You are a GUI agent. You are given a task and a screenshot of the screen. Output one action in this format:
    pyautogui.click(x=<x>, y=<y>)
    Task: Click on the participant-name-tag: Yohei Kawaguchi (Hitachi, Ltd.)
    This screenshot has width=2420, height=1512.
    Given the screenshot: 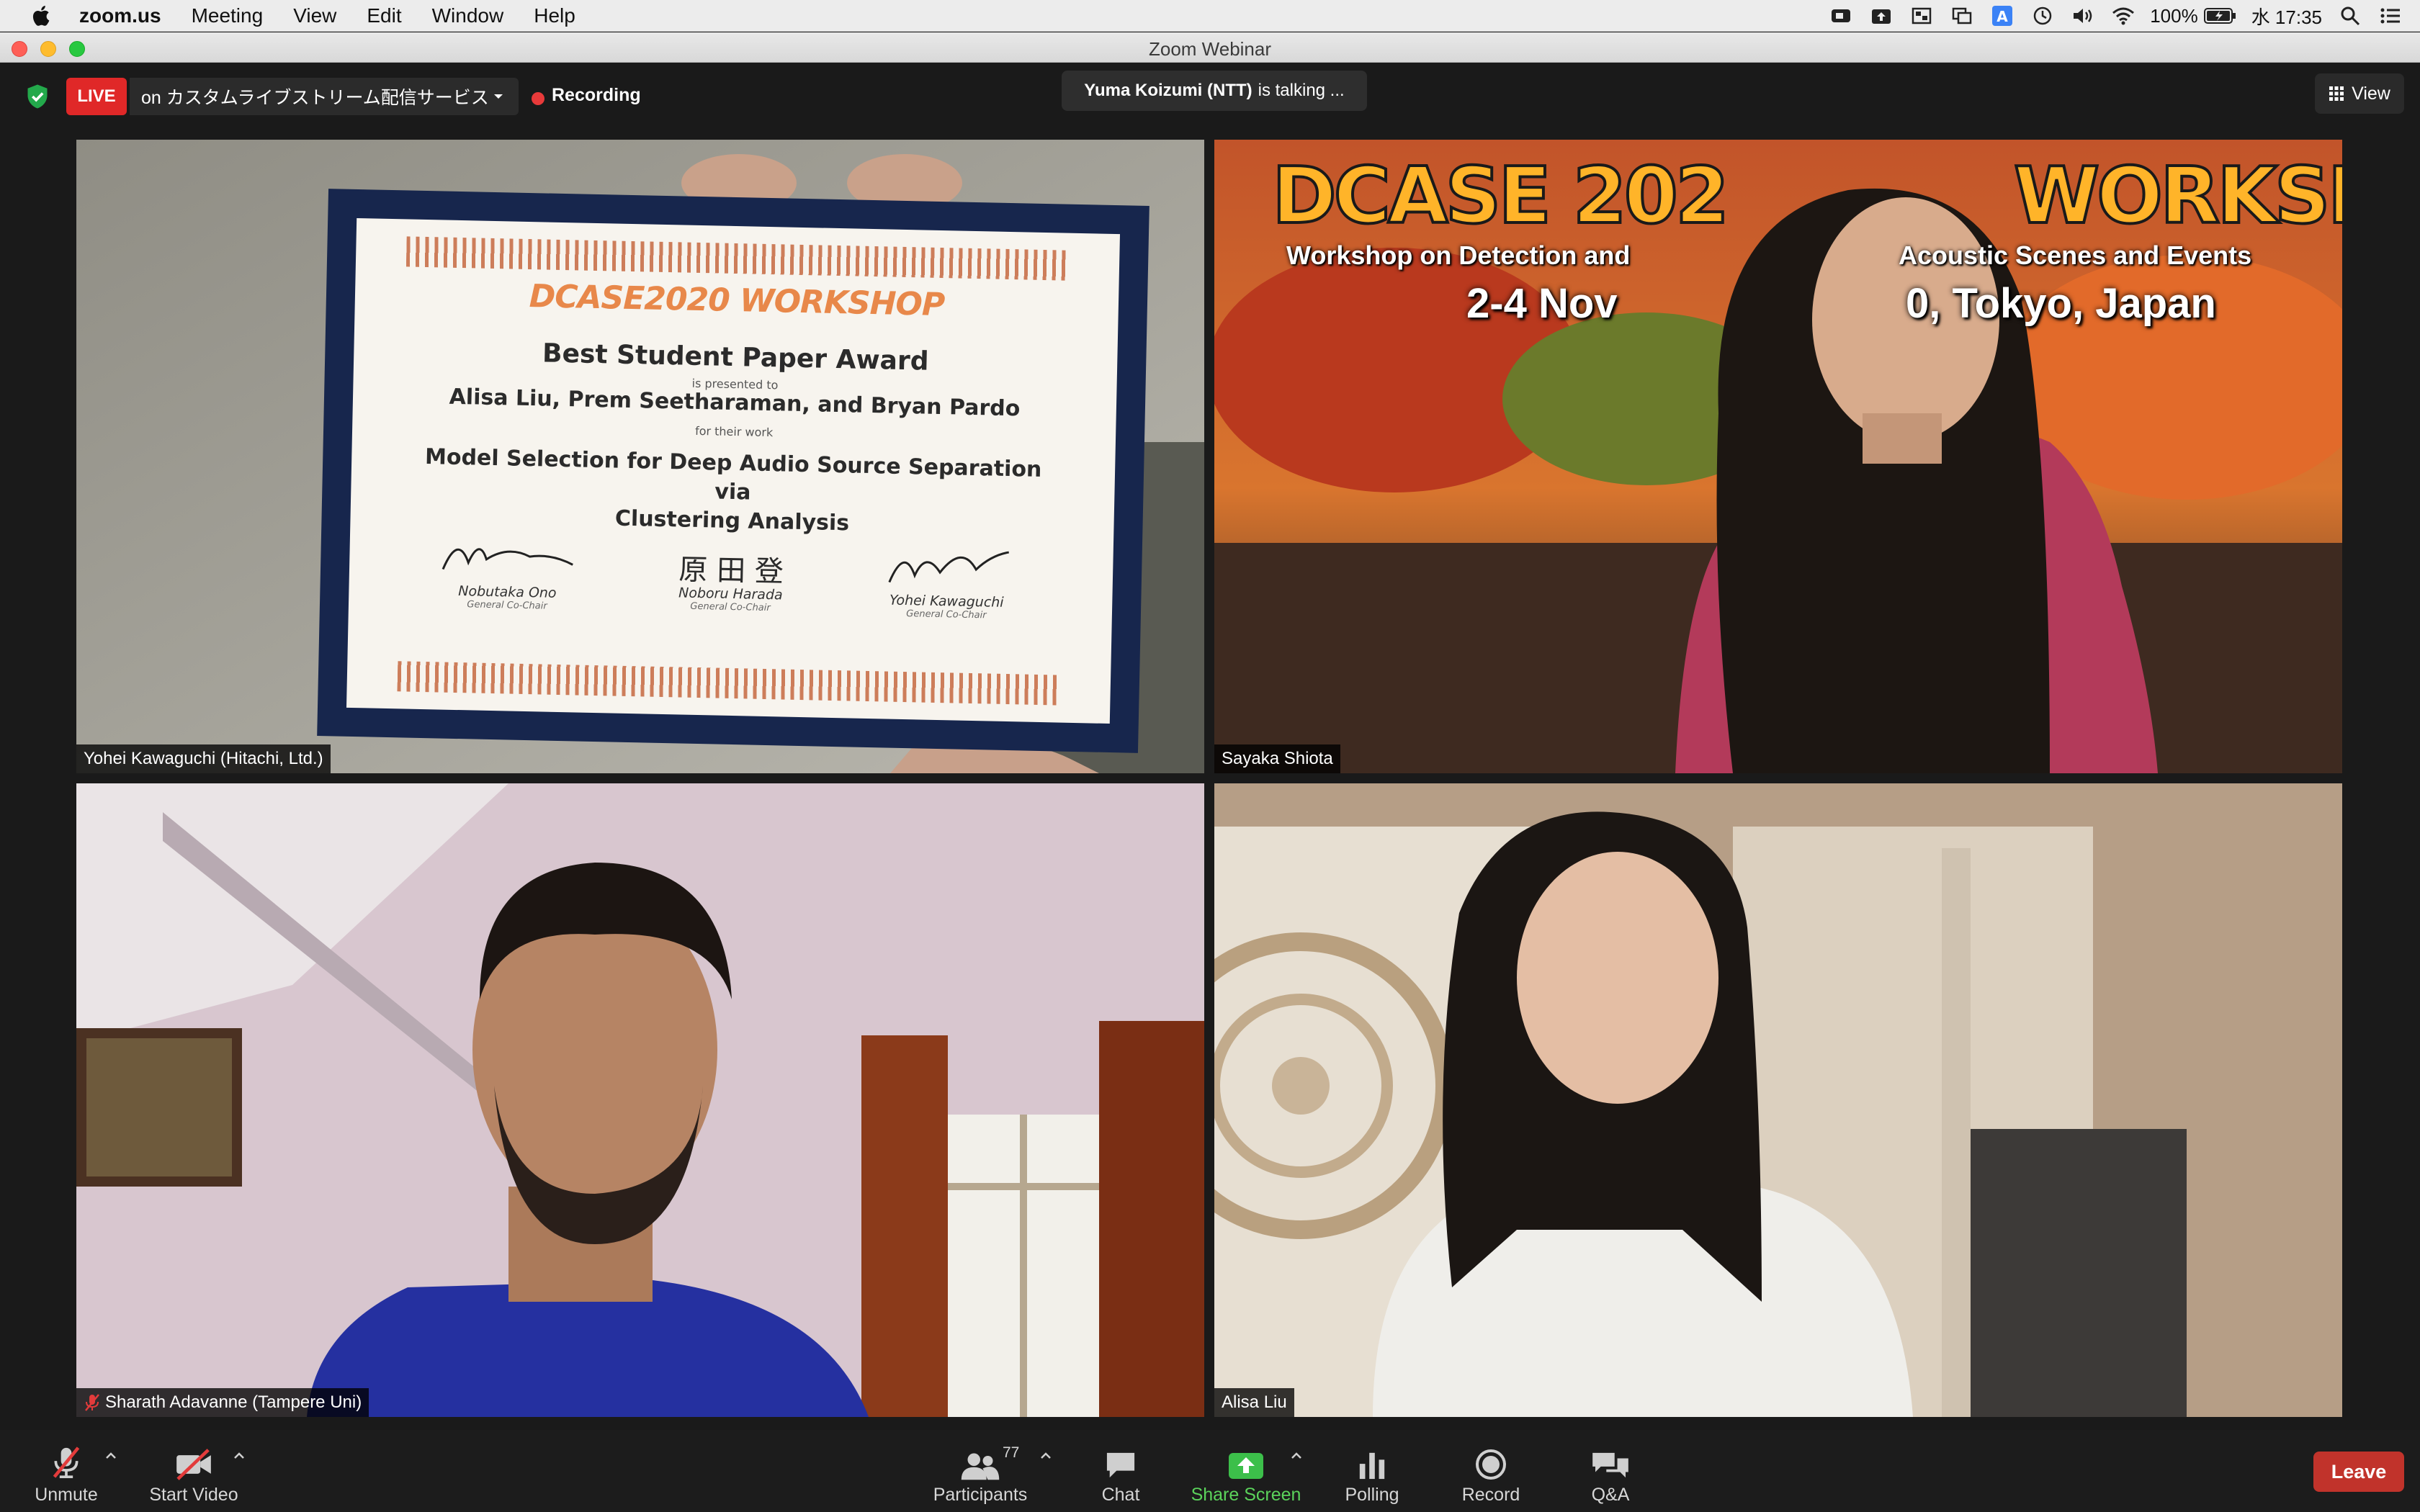 What is the action you would take?
    pyautogui.click(x=203, y=758)
    